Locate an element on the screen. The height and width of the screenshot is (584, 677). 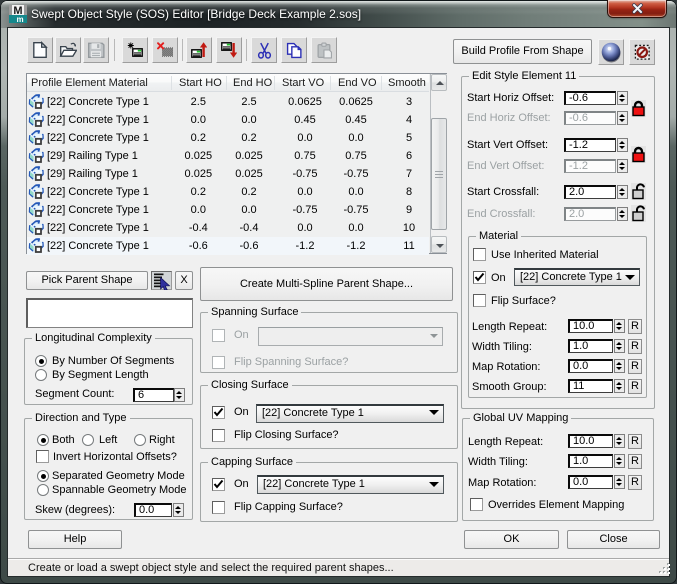
svg-text: m is located at coordinates (19, 19).